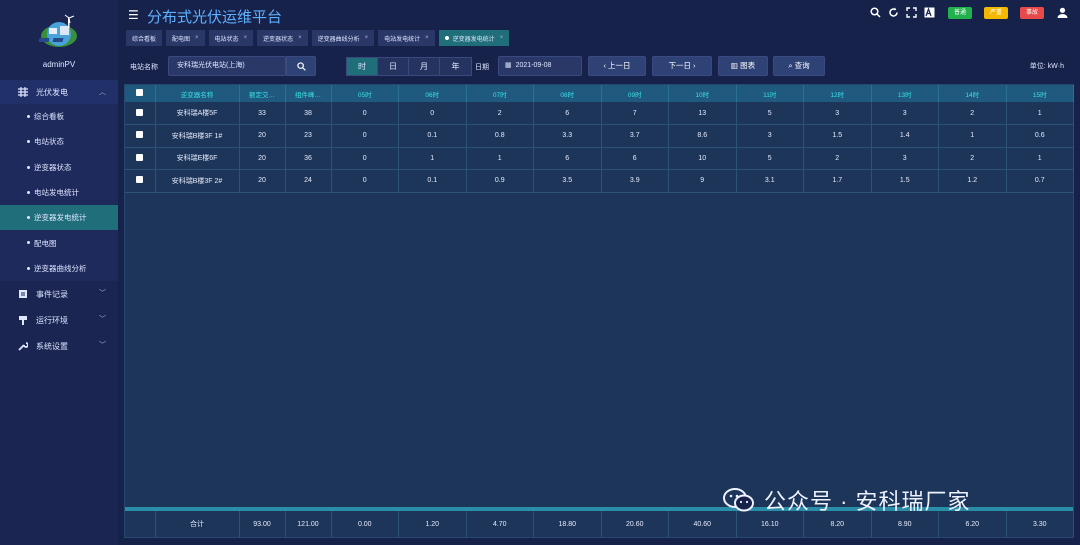 Image resolution: width=1080 pixels, height=545 pixels. I want to click on table-cell: 38, so click(308, 113).